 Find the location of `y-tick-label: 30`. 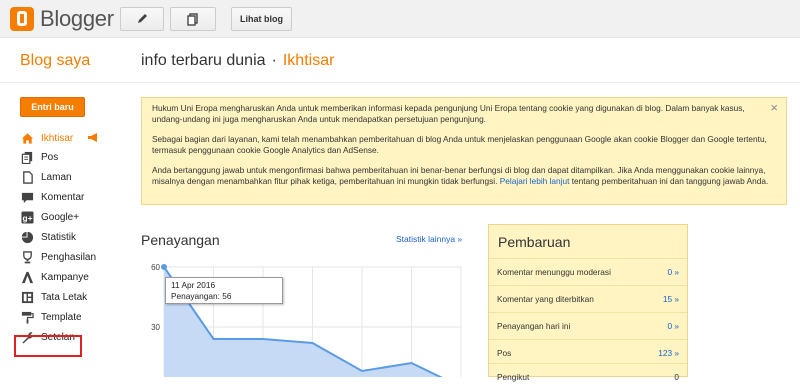

y-tick-label: 30 is located at coordinates (155, 327).